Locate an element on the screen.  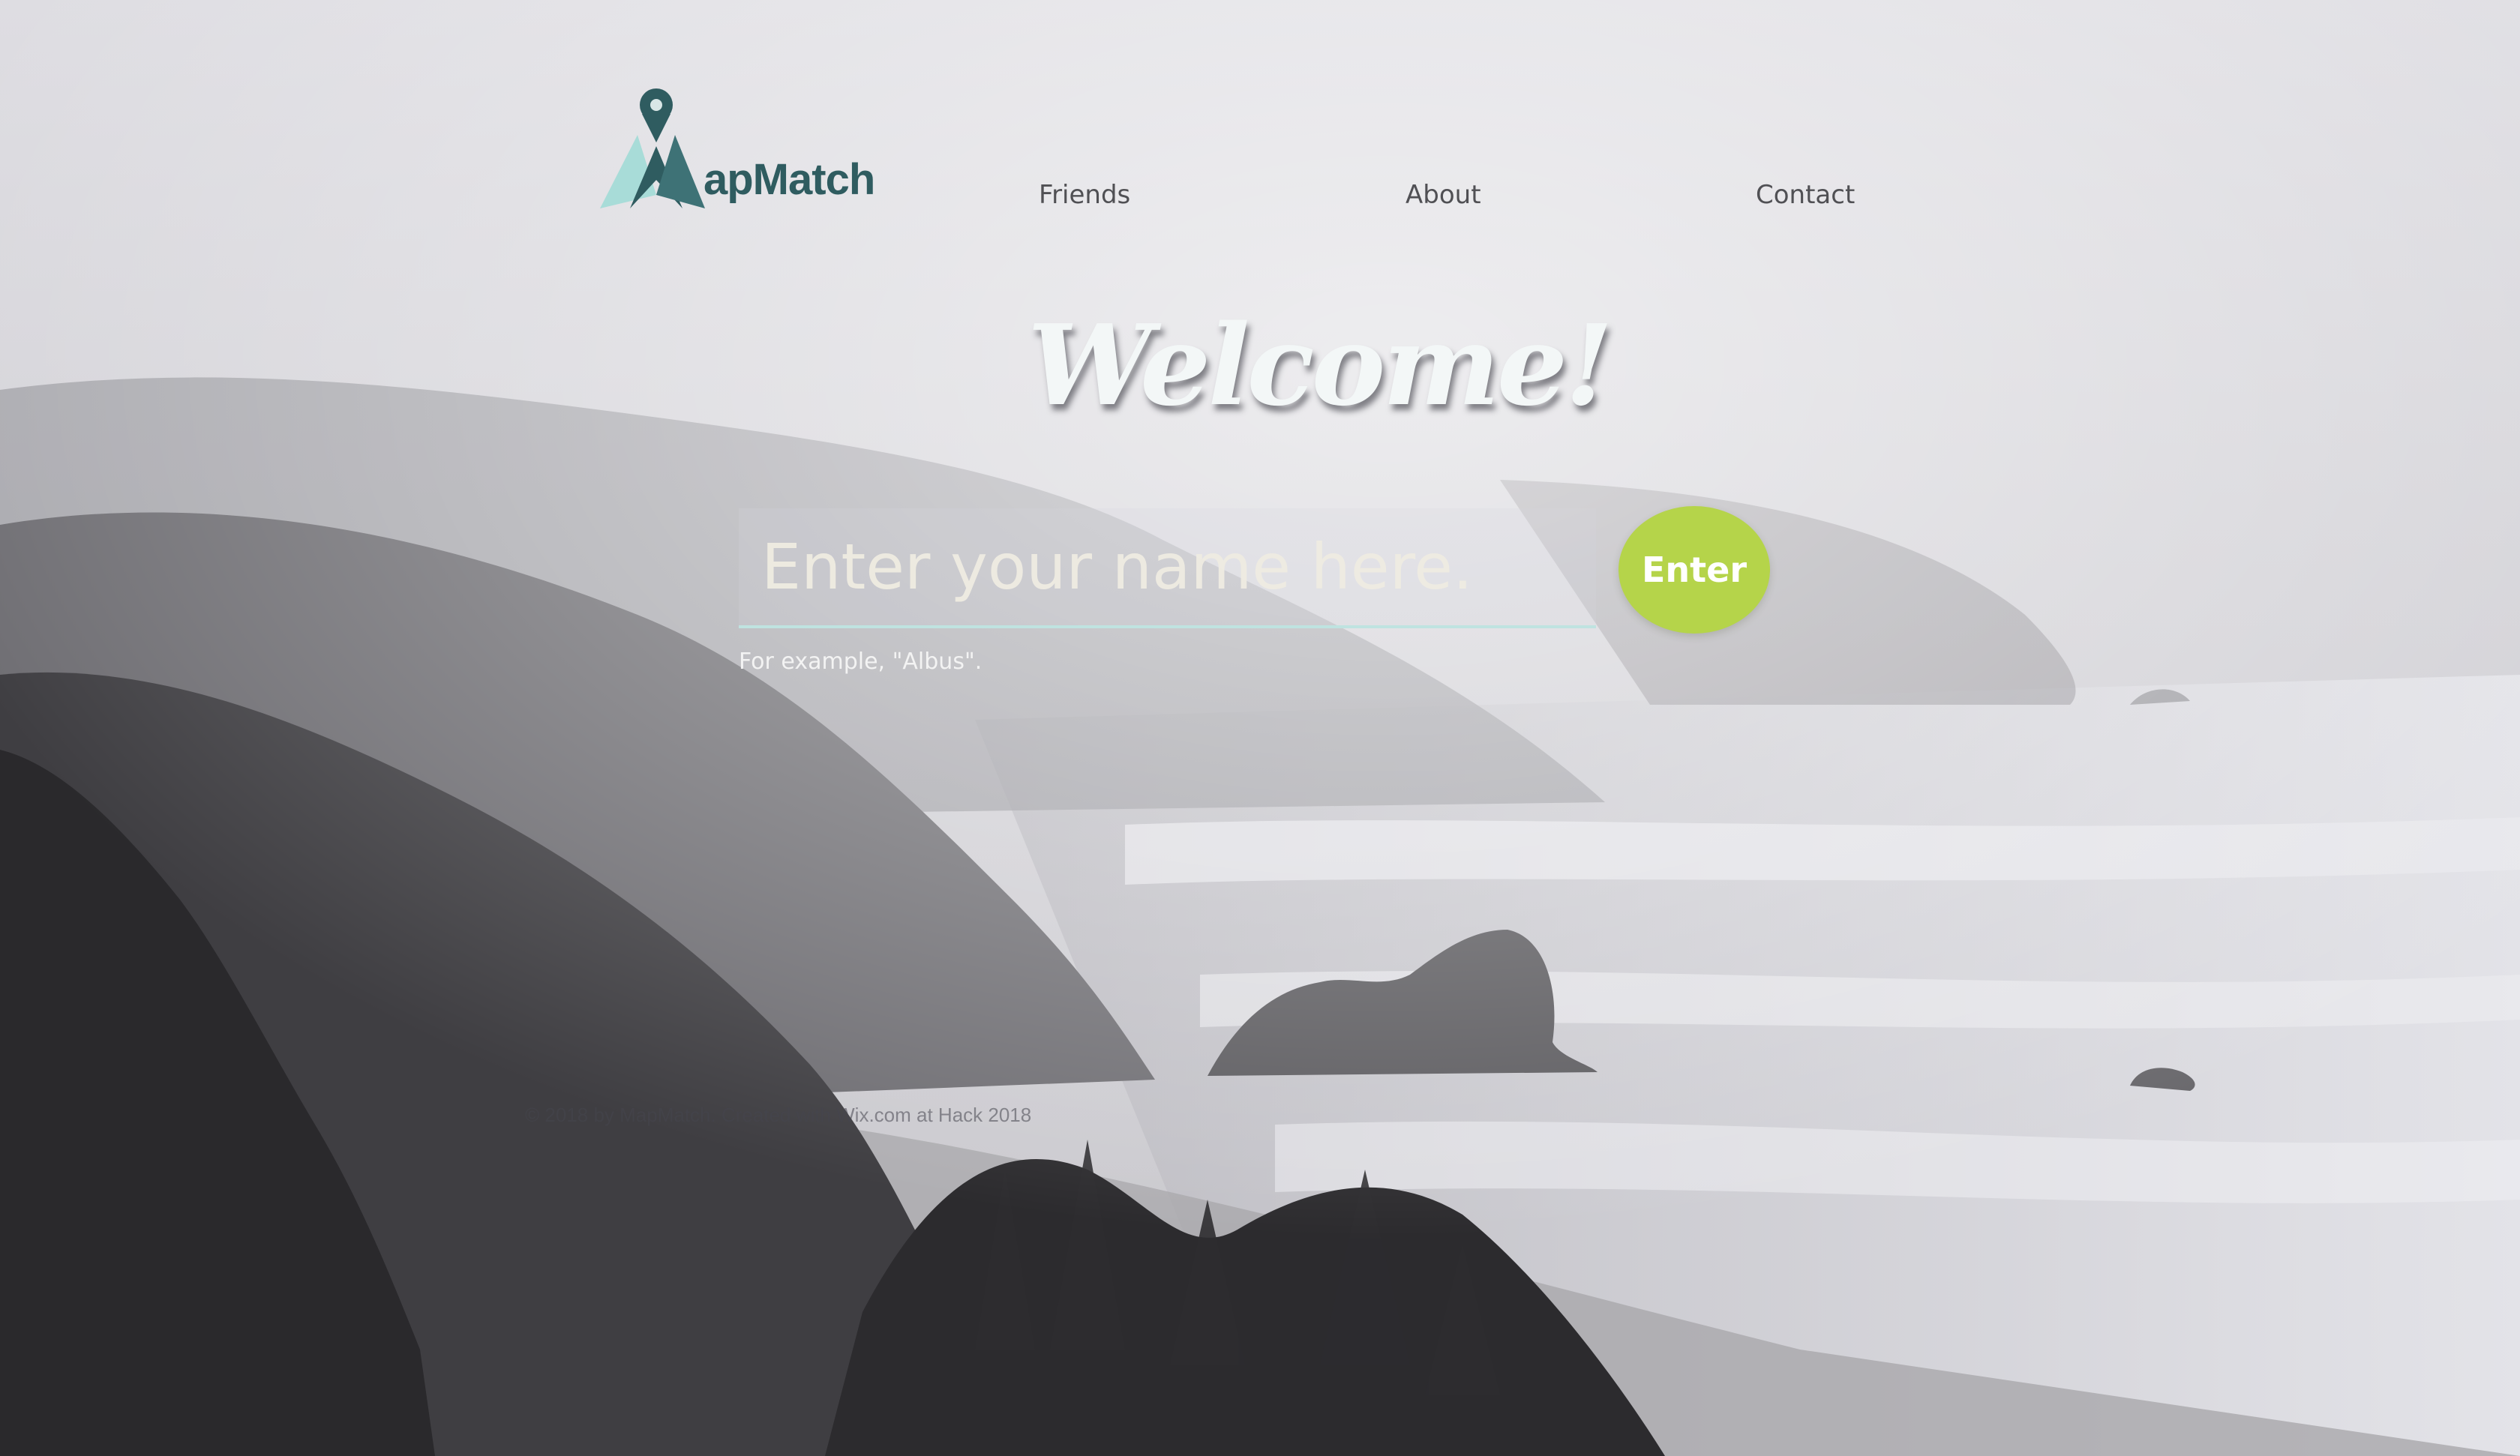
name-input is located at coordinates (1167, 566).